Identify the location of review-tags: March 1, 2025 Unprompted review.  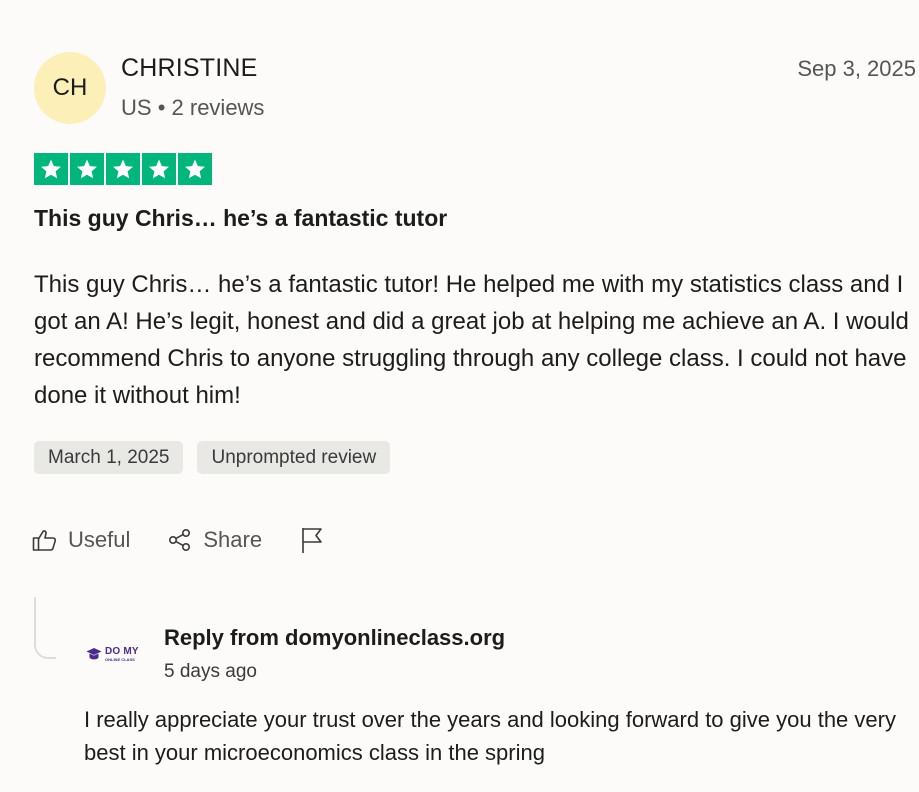
(212, 457).